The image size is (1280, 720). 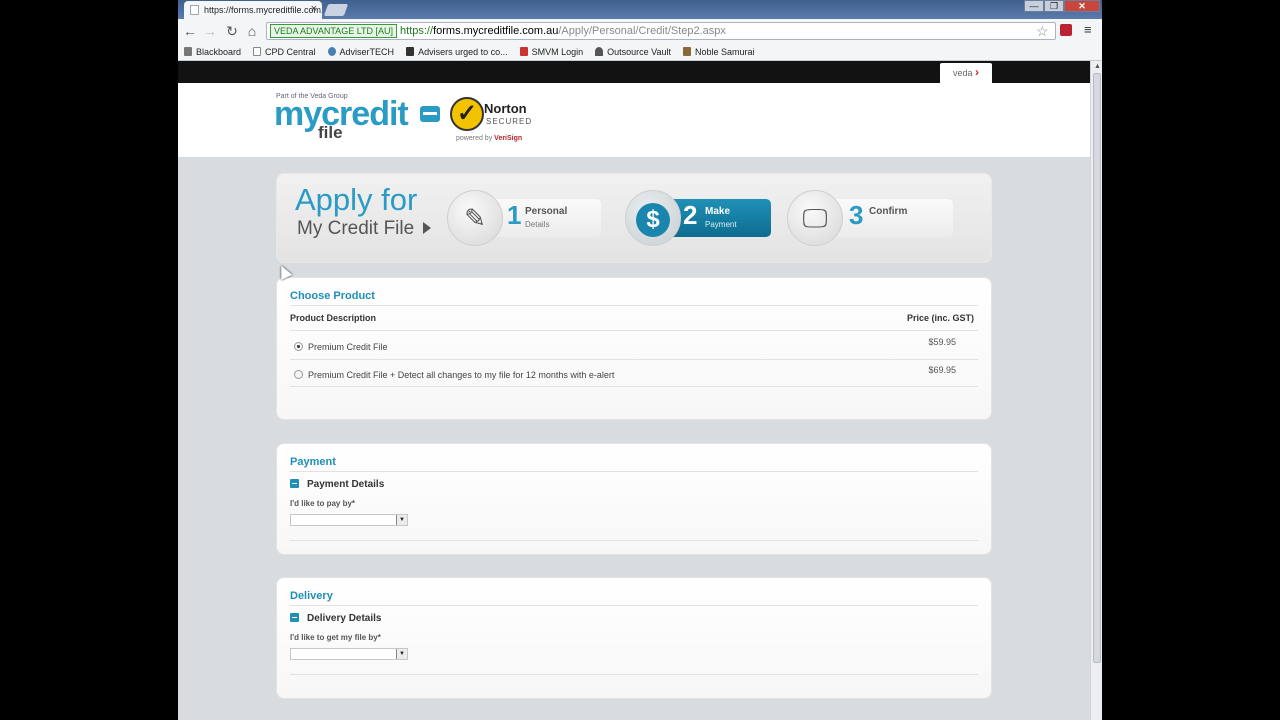 What do you see at coordinates (721, 224) in the screenshot?
I see `step-label-sub: Payment` at bounding box center [721, 224].